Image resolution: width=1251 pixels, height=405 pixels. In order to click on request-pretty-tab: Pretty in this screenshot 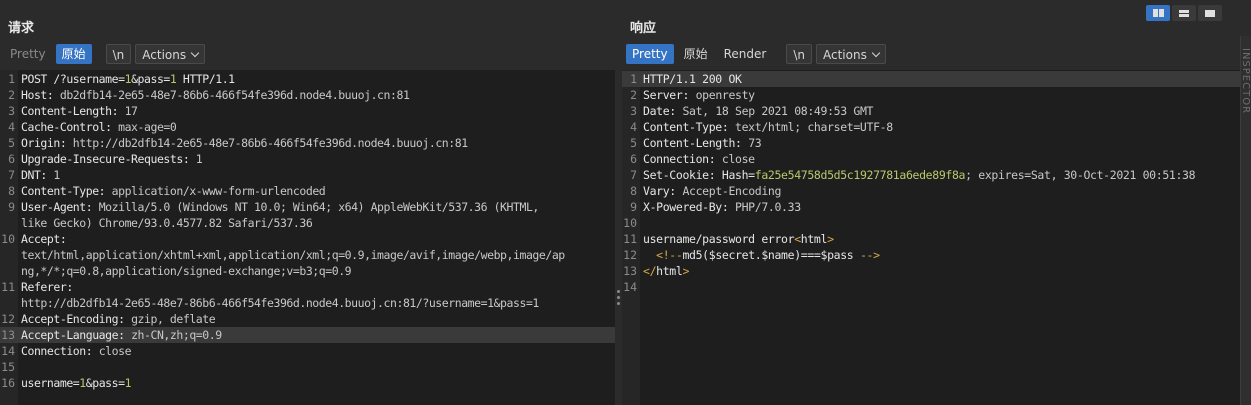, I will do `click(28, 54)`.